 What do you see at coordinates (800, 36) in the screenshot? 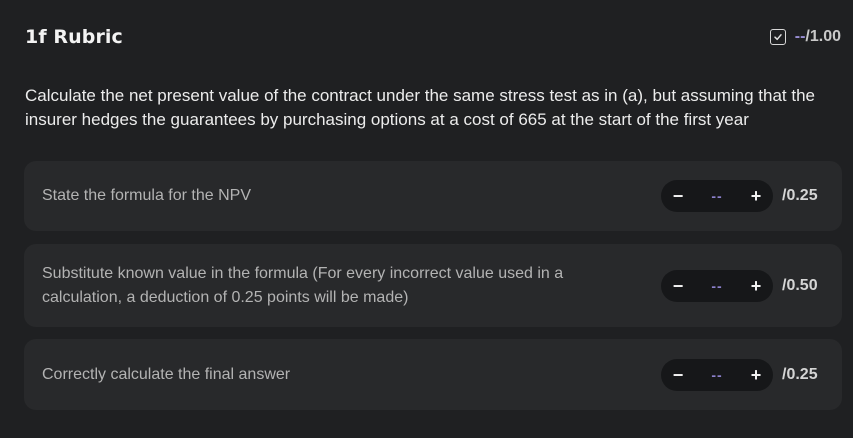
I see `total-score-current: --` at bounding box center [800, 36].